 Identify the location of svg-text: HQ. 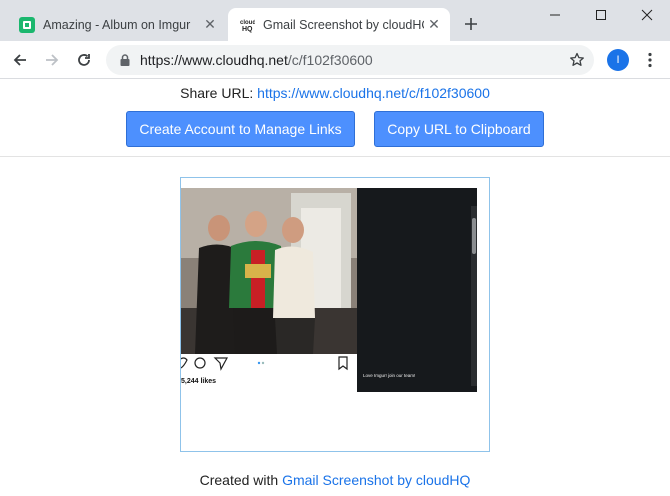
(247, 29).